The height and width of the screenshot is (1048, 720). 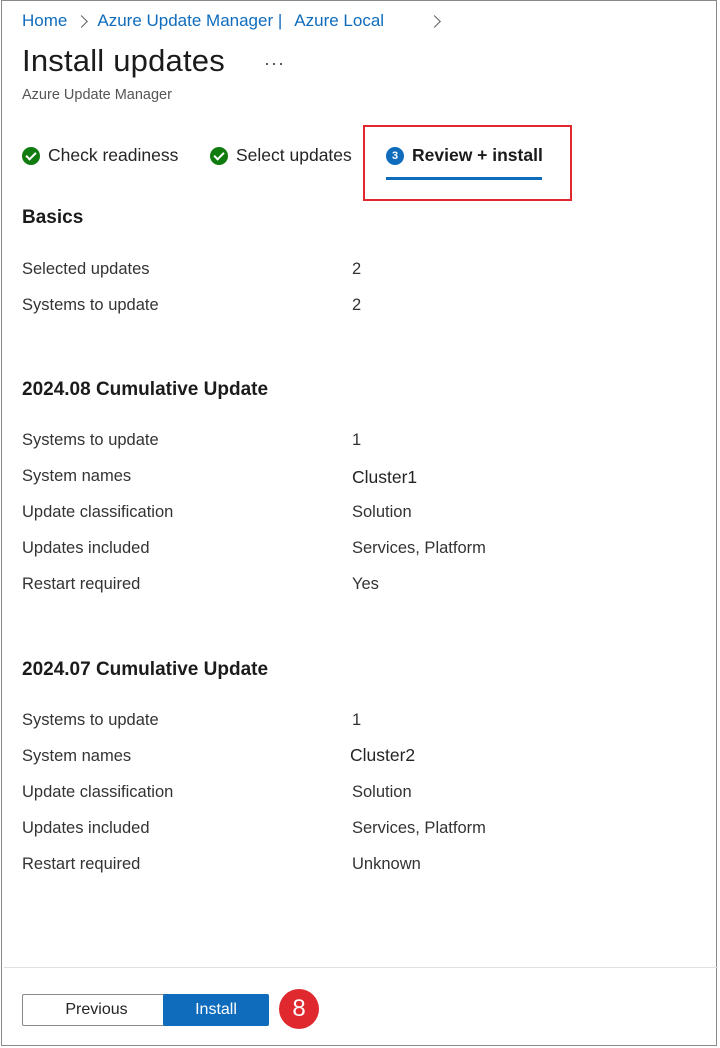 What do you see at coordinates (342, 272) in the screenshot?
I see `detail-row: Selected updates 2` at bounding box center [342, 272].